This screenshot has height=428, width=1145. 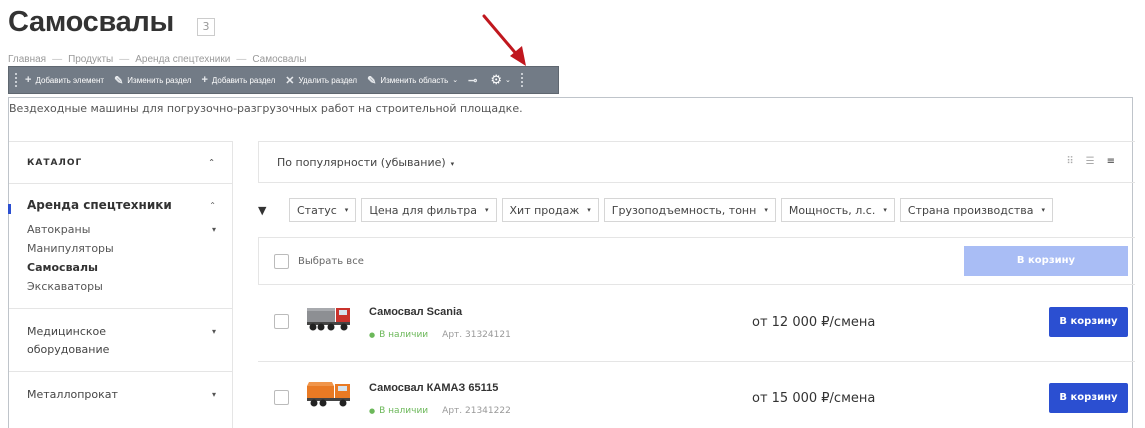 I want to click on pin-icon: ⊸, so click(x=473, y=80).